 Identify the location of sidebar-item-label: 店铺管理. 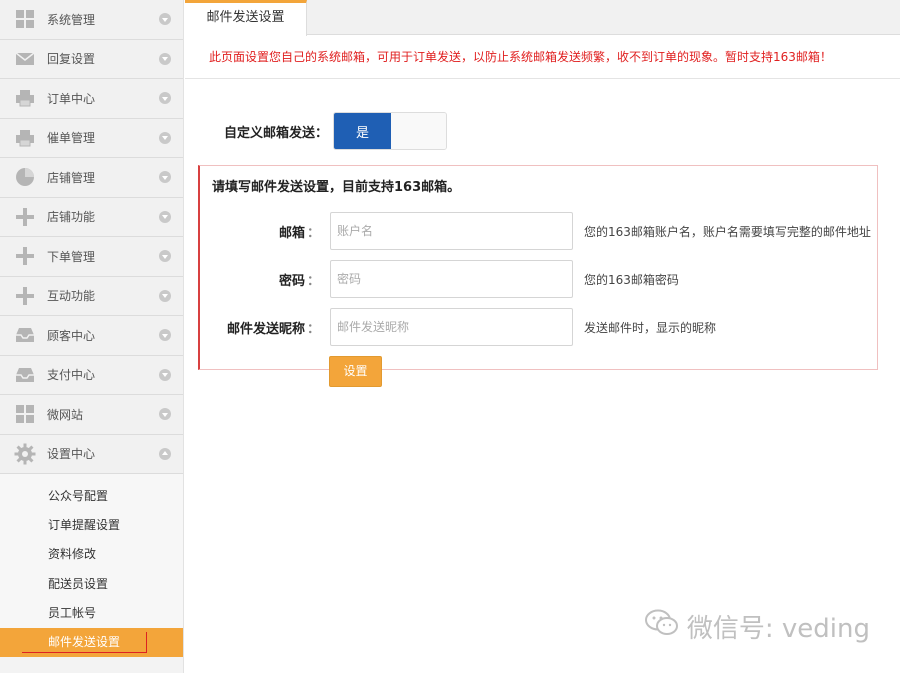
(71, 177).